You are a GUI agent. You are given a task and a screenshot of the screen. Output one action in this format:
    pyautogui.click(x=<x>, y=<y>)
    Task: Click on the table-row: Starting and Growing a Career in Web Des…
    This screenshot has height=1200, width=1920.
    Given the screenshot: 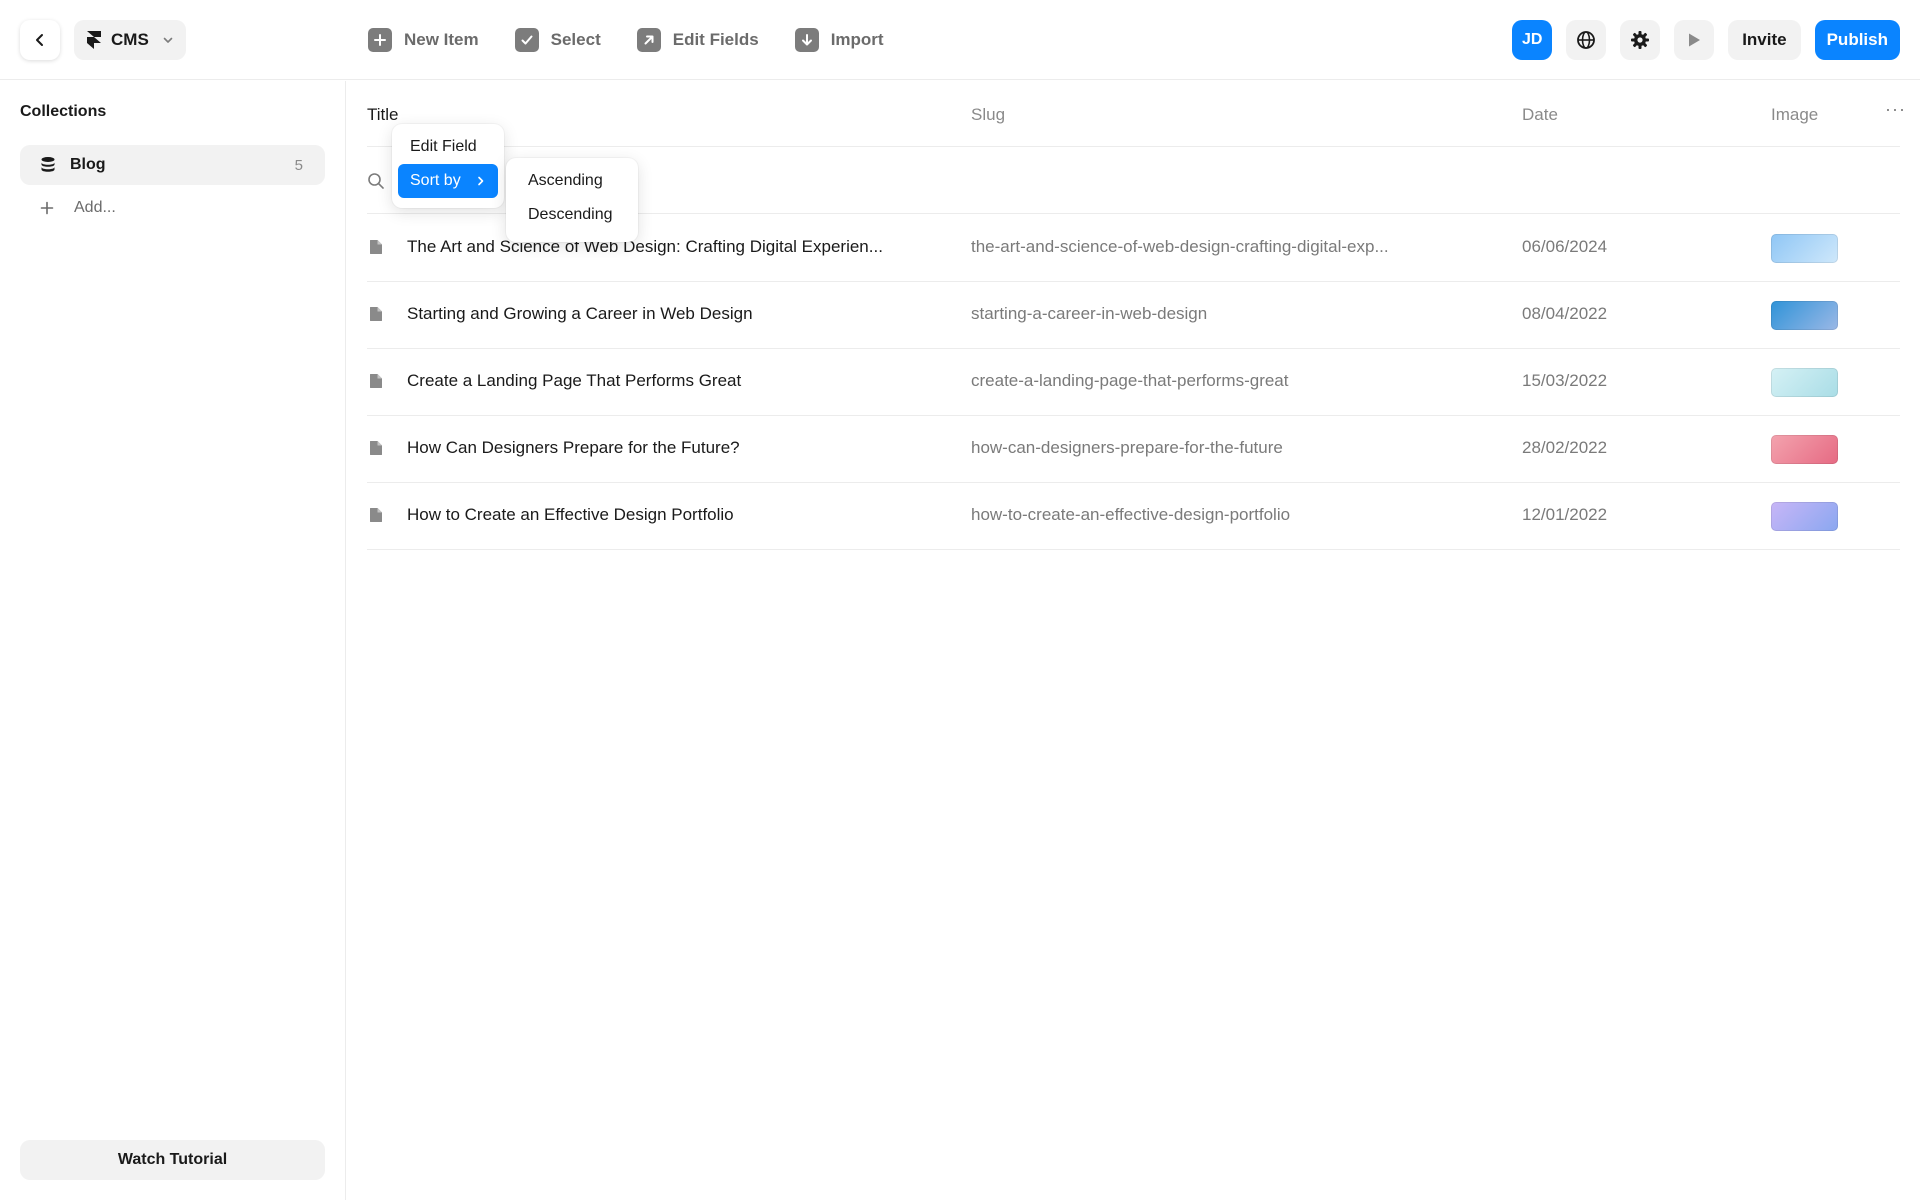 What is the action you would take?
    pyautogui.click(x=1133, y=315)
    